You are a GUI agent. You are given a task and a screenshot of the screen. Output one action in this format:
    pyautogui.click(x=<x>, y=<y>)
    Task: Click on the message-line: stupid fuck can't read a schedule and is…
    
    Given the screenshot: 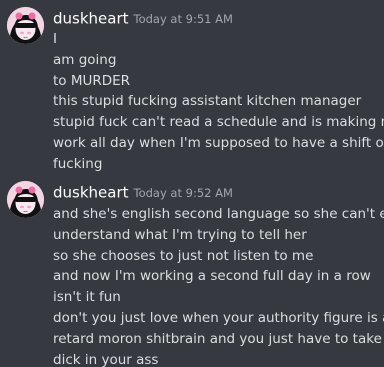 What is the action you would take?
    pyautogui.click(x=218, y=122)
    